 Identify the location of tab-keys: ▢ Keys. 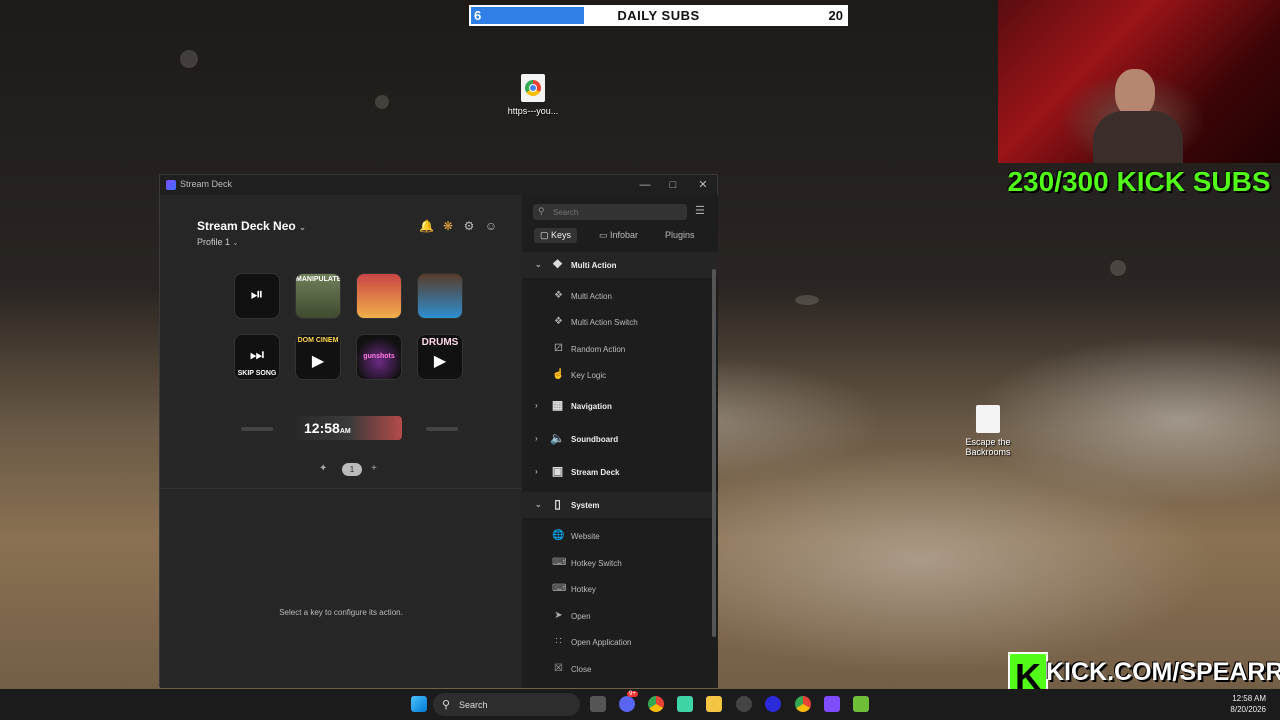
(556, 235).